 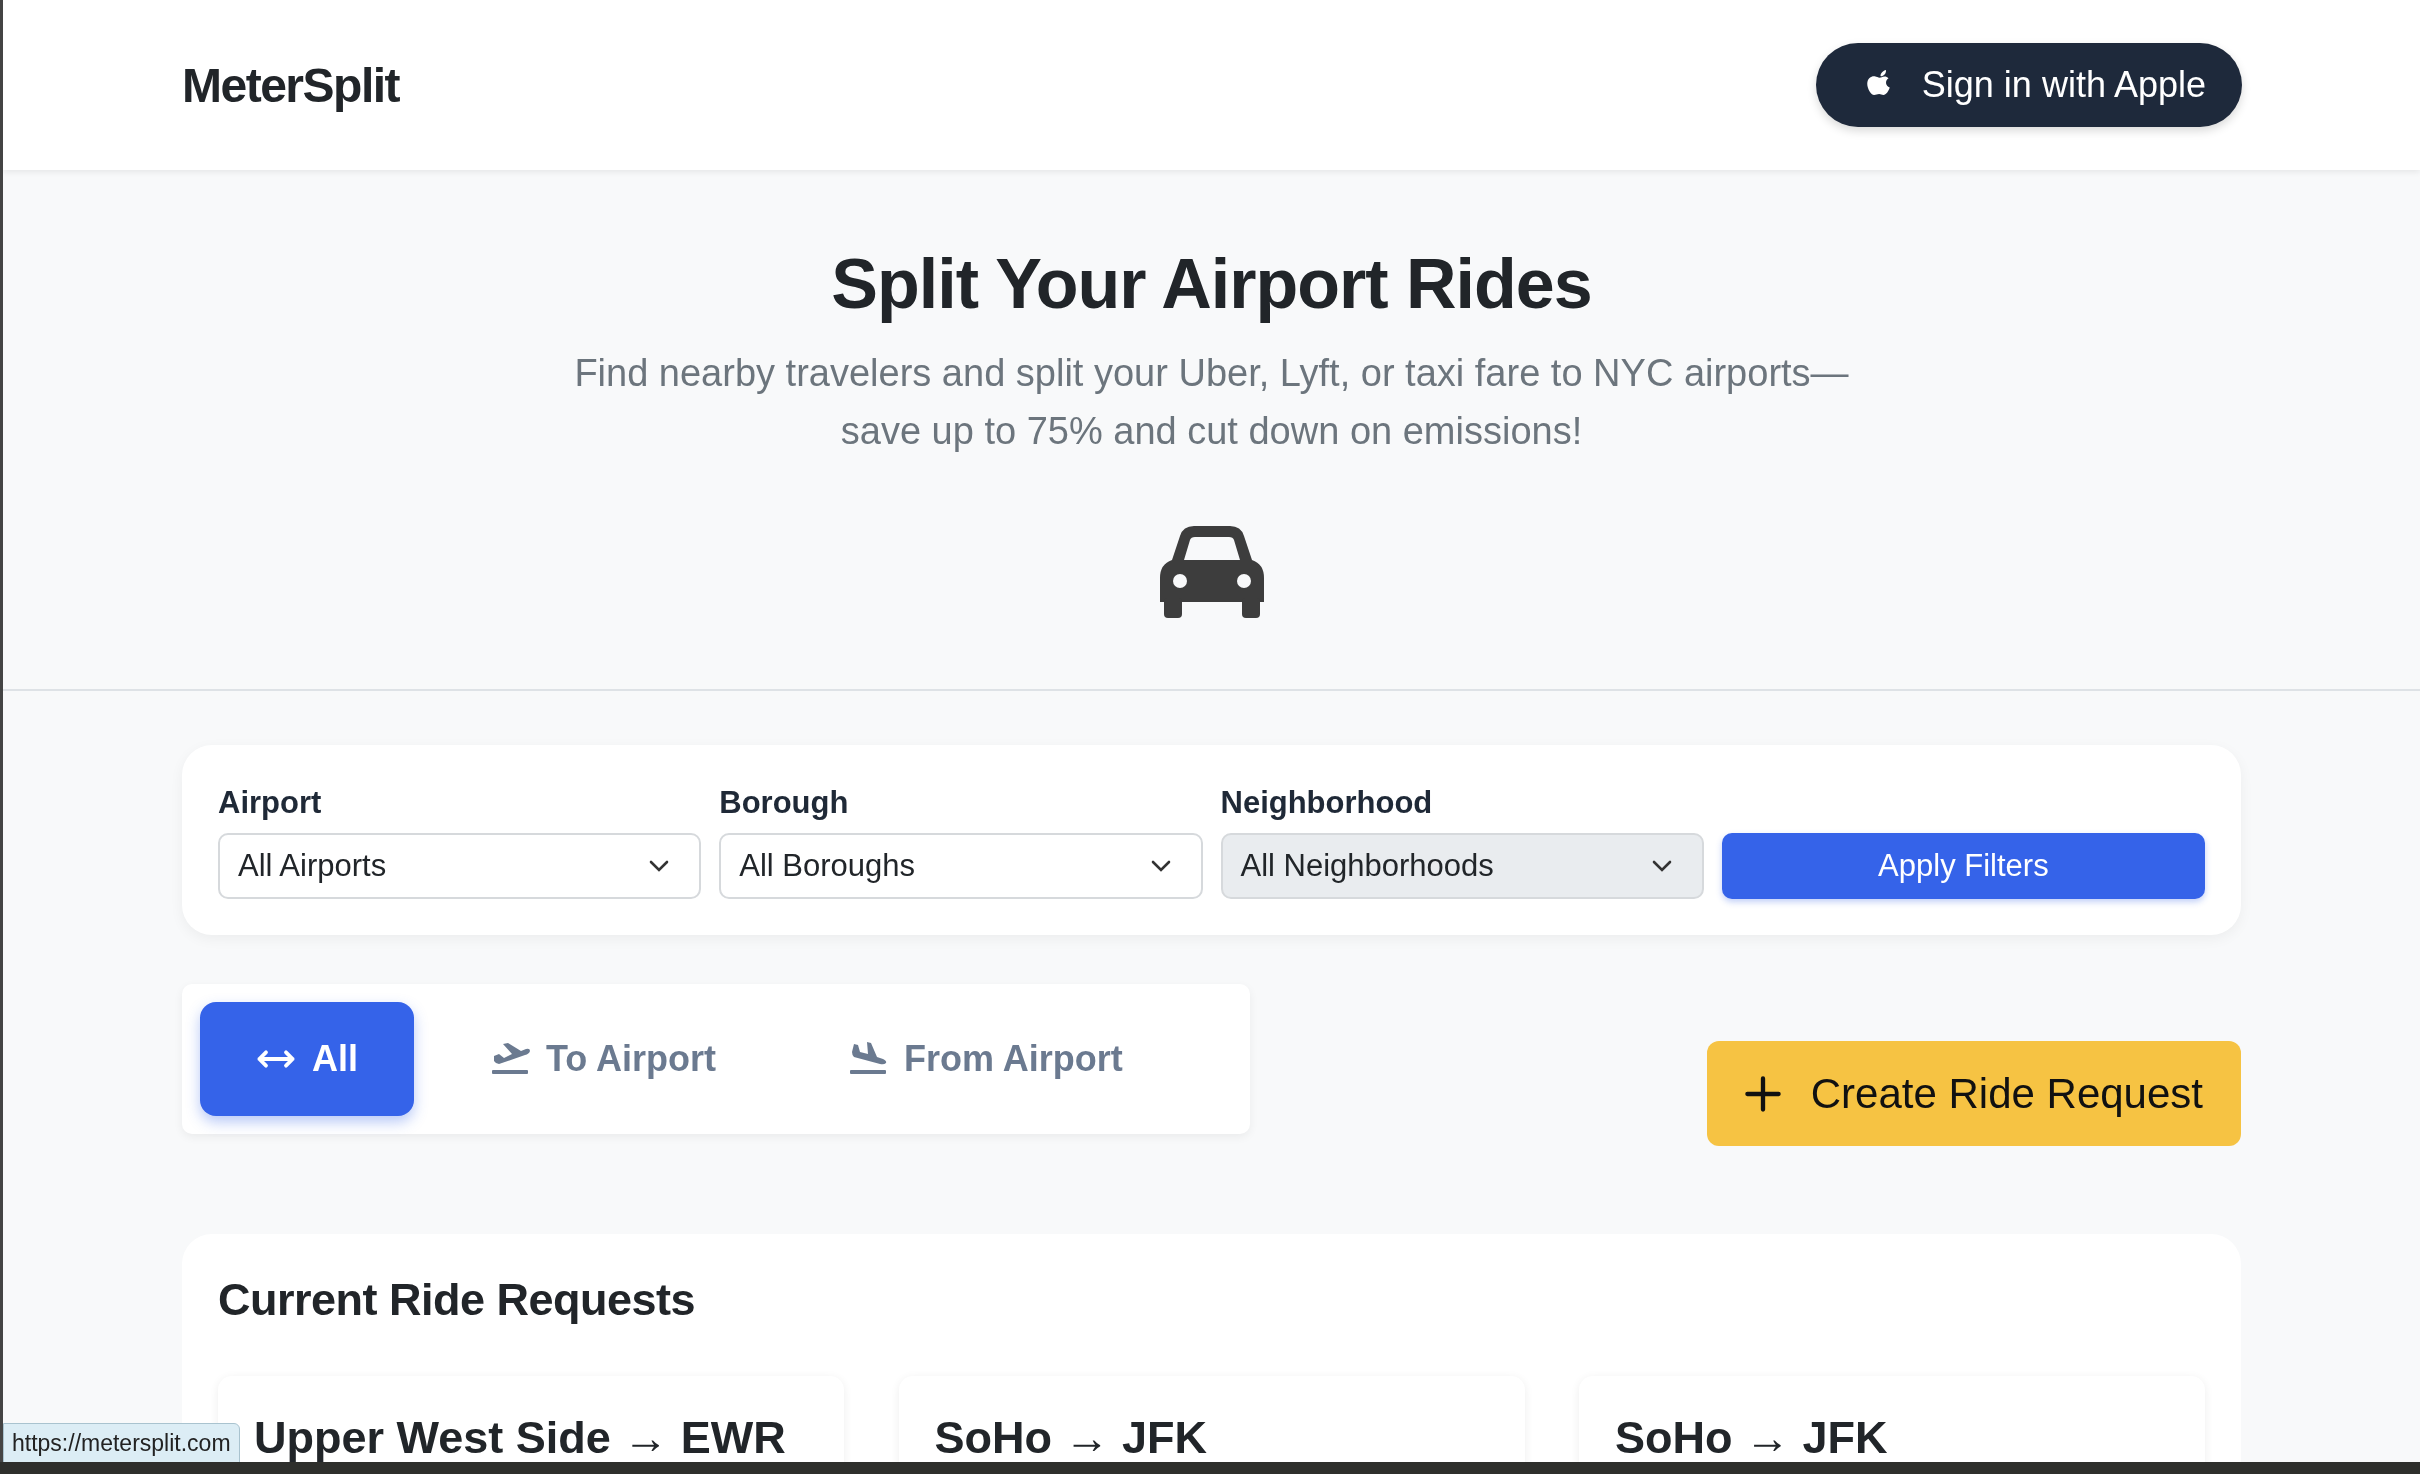 What do you see at coordinates (2028, 85) in the screenshot?
I see `sign-in-button: Sign in with Apple` at bounding box center [2028, 85].